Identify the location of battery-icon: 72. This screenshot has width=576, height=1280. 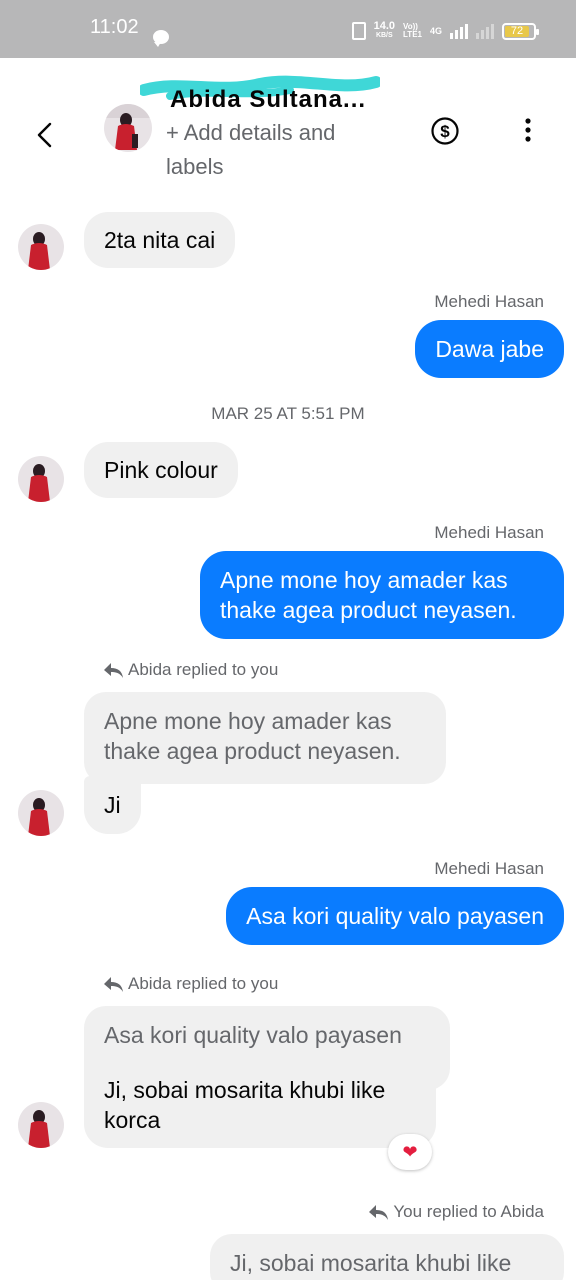
(520, 31).